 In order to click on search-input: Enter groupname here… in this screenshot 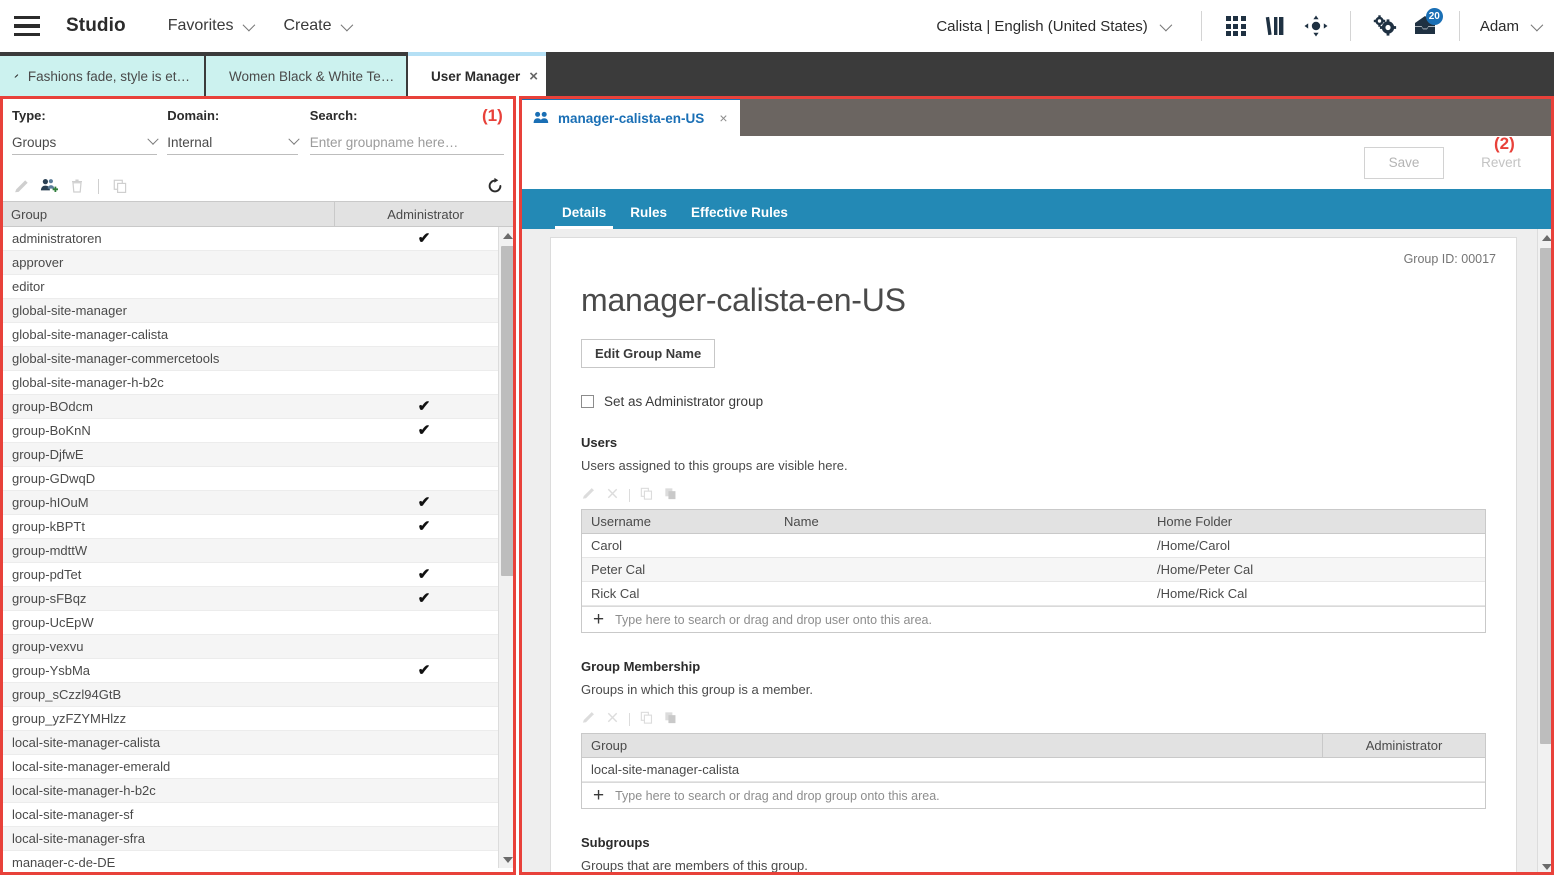, I will do `click(384, 142)`.